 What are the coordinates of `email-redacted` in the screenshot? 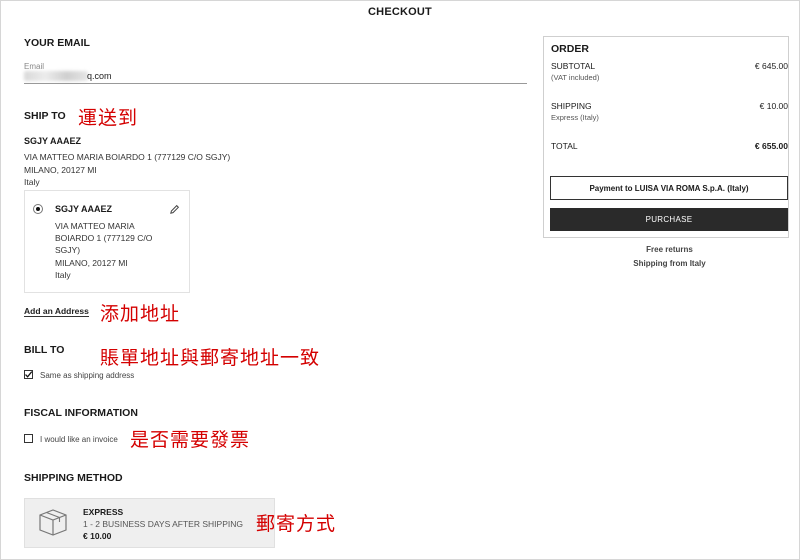 It's located at (56, 76).